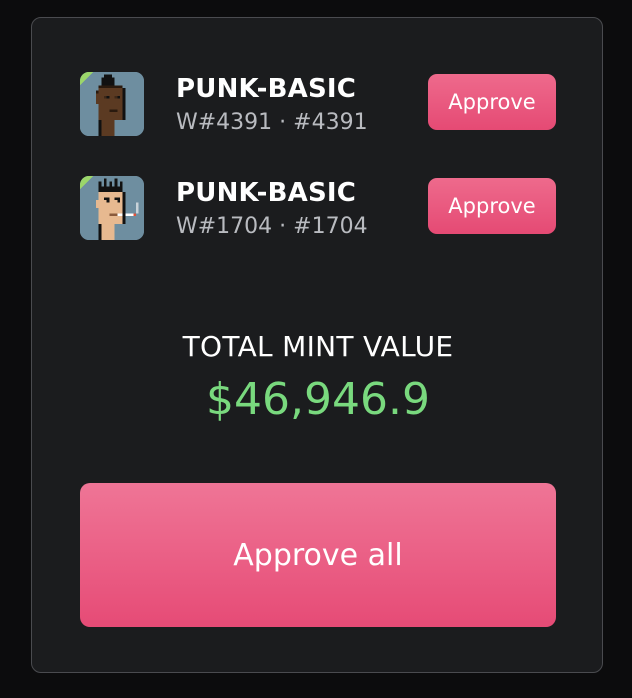  Describe the element at coordinates (112, 104) in the screenshot. I see `punk-avatar-mohawk-icon` at that location.